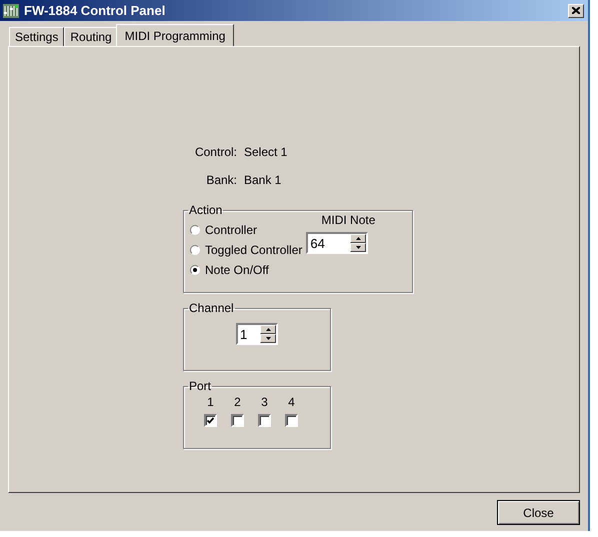  Describe the element at coordinates (337, 243) in the screenshot. I see `midi-note-spinner: 64` at that location.